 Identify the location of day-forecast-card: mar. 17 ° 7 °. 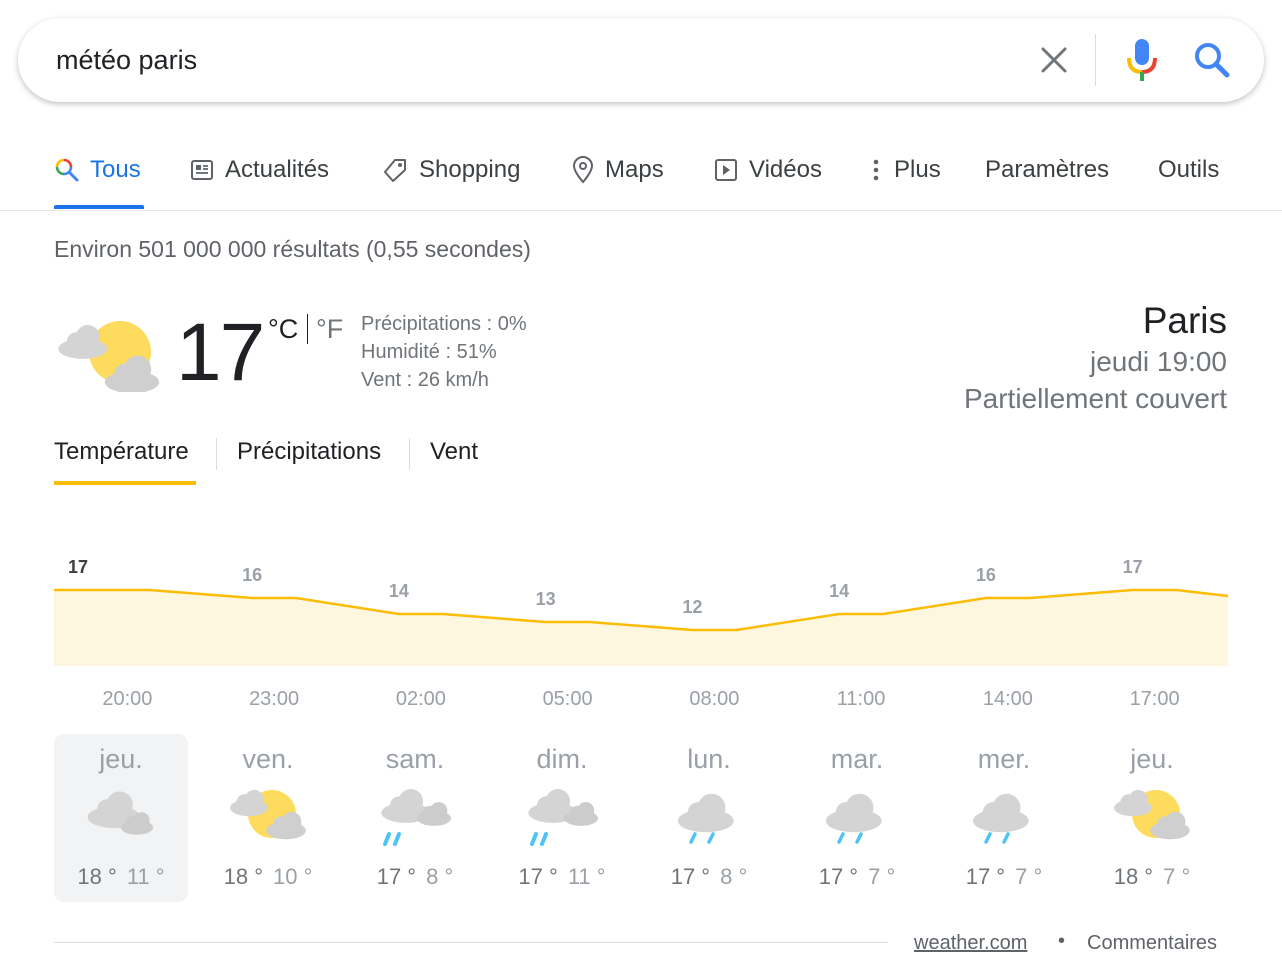
(857, 818).